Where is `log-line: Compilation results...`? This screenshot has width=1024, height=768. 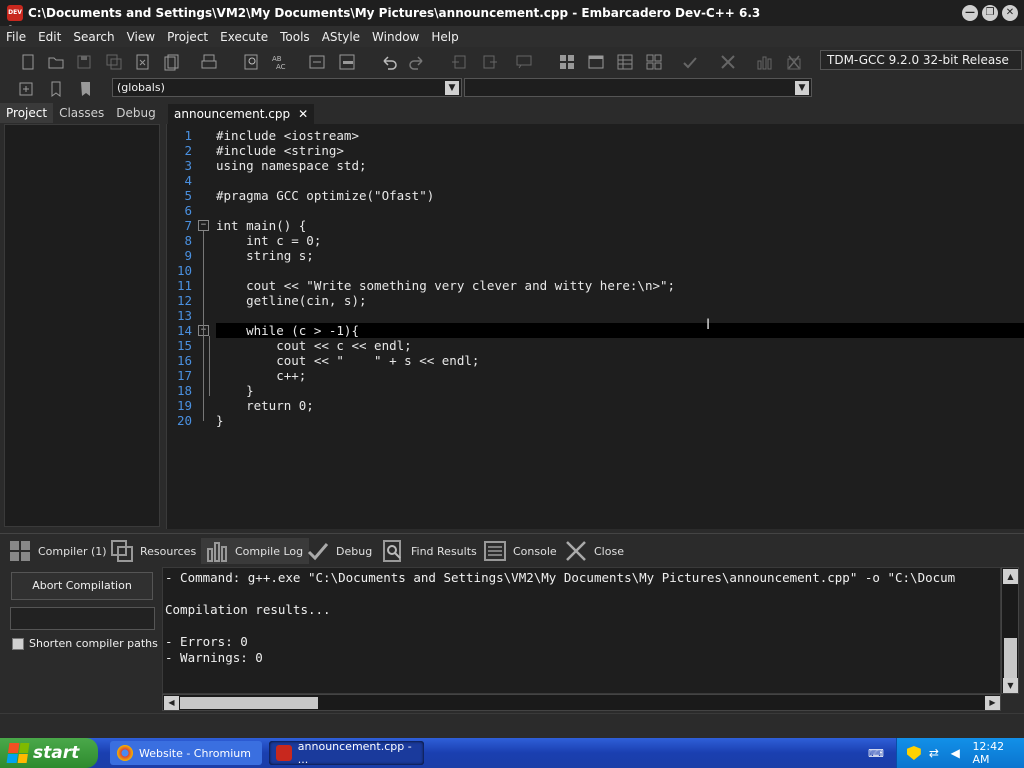
log-line: Compilation results... is located at coordinates (248, 609).